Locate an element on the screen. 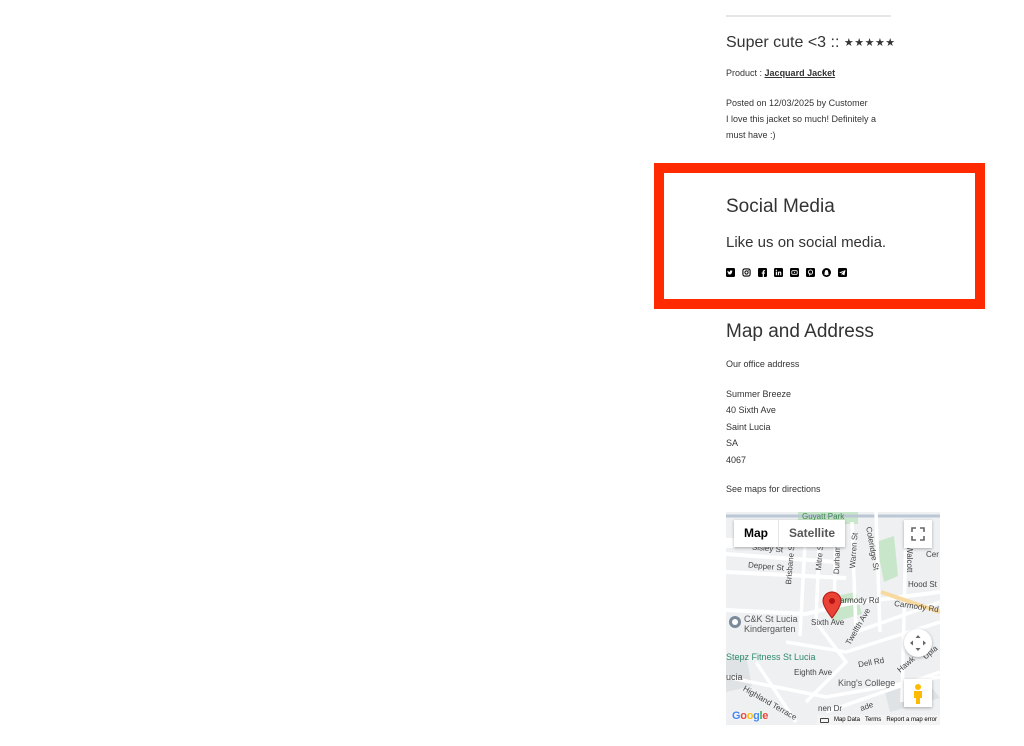 The height and width of the screenshot is (746, 1024). map-label: armody Rd is located at coordinates (860, 600).